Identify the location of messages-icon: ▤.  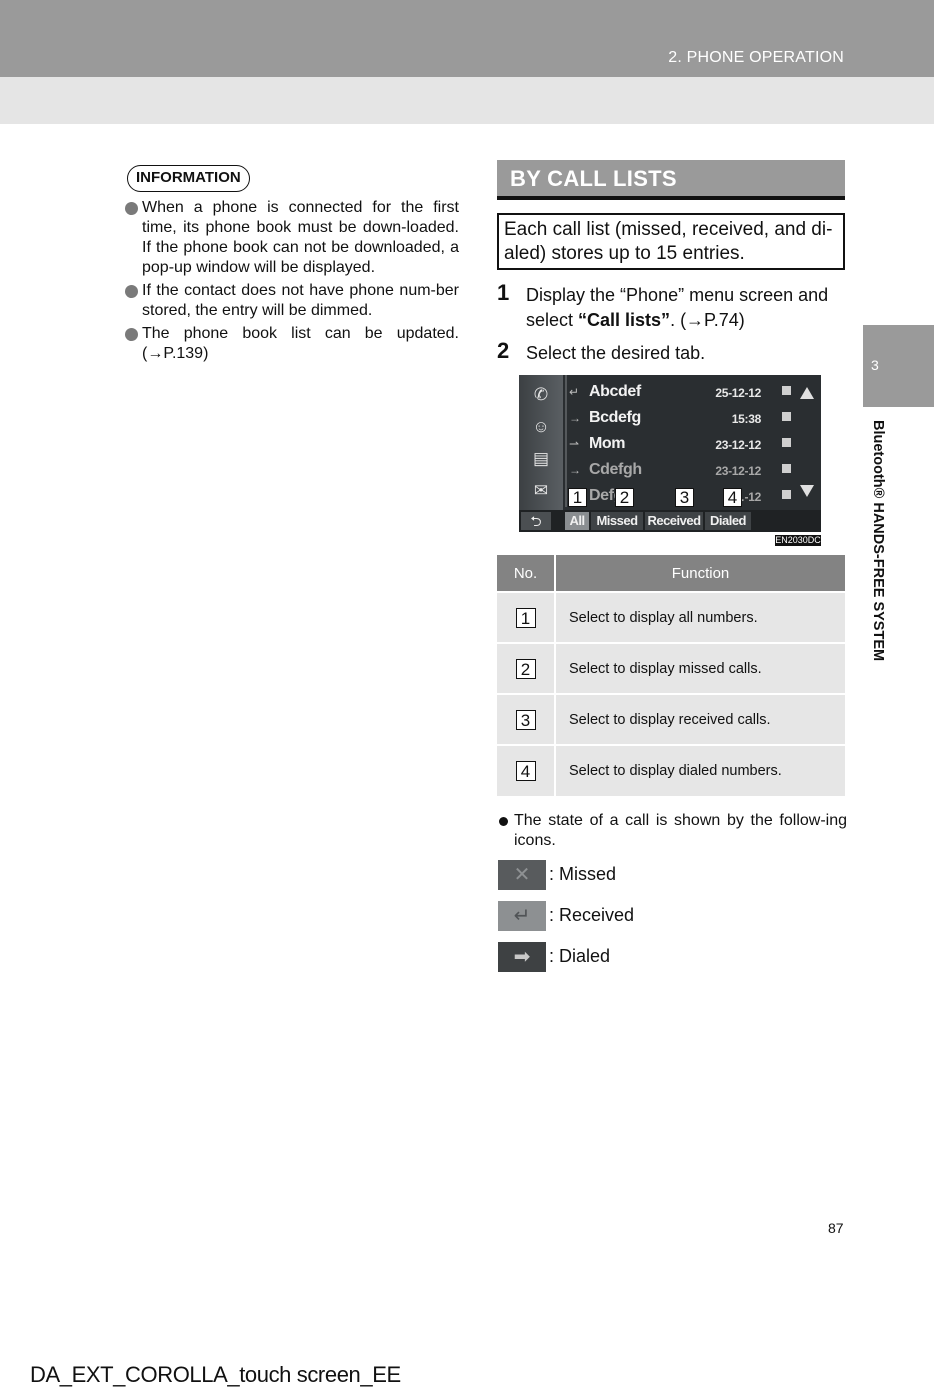
(541, 458).